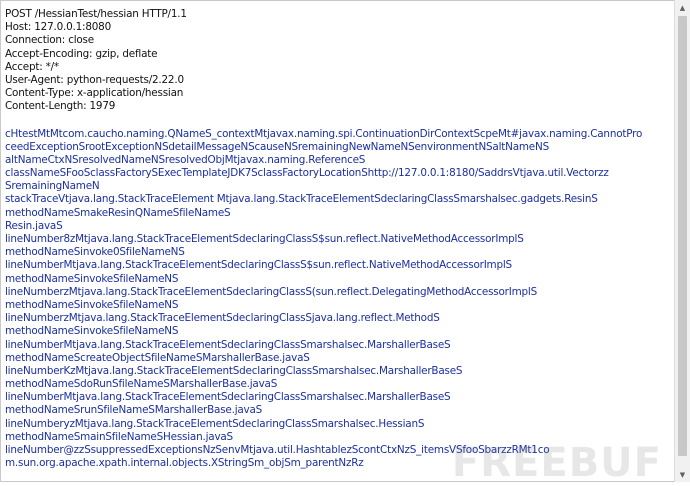 This screenshot has height=486, width=690. What do you see at coordinates (60, 106) in the screenshot?
I see `header-line: Content-Length: 1979` at bounding box center [60, 106].